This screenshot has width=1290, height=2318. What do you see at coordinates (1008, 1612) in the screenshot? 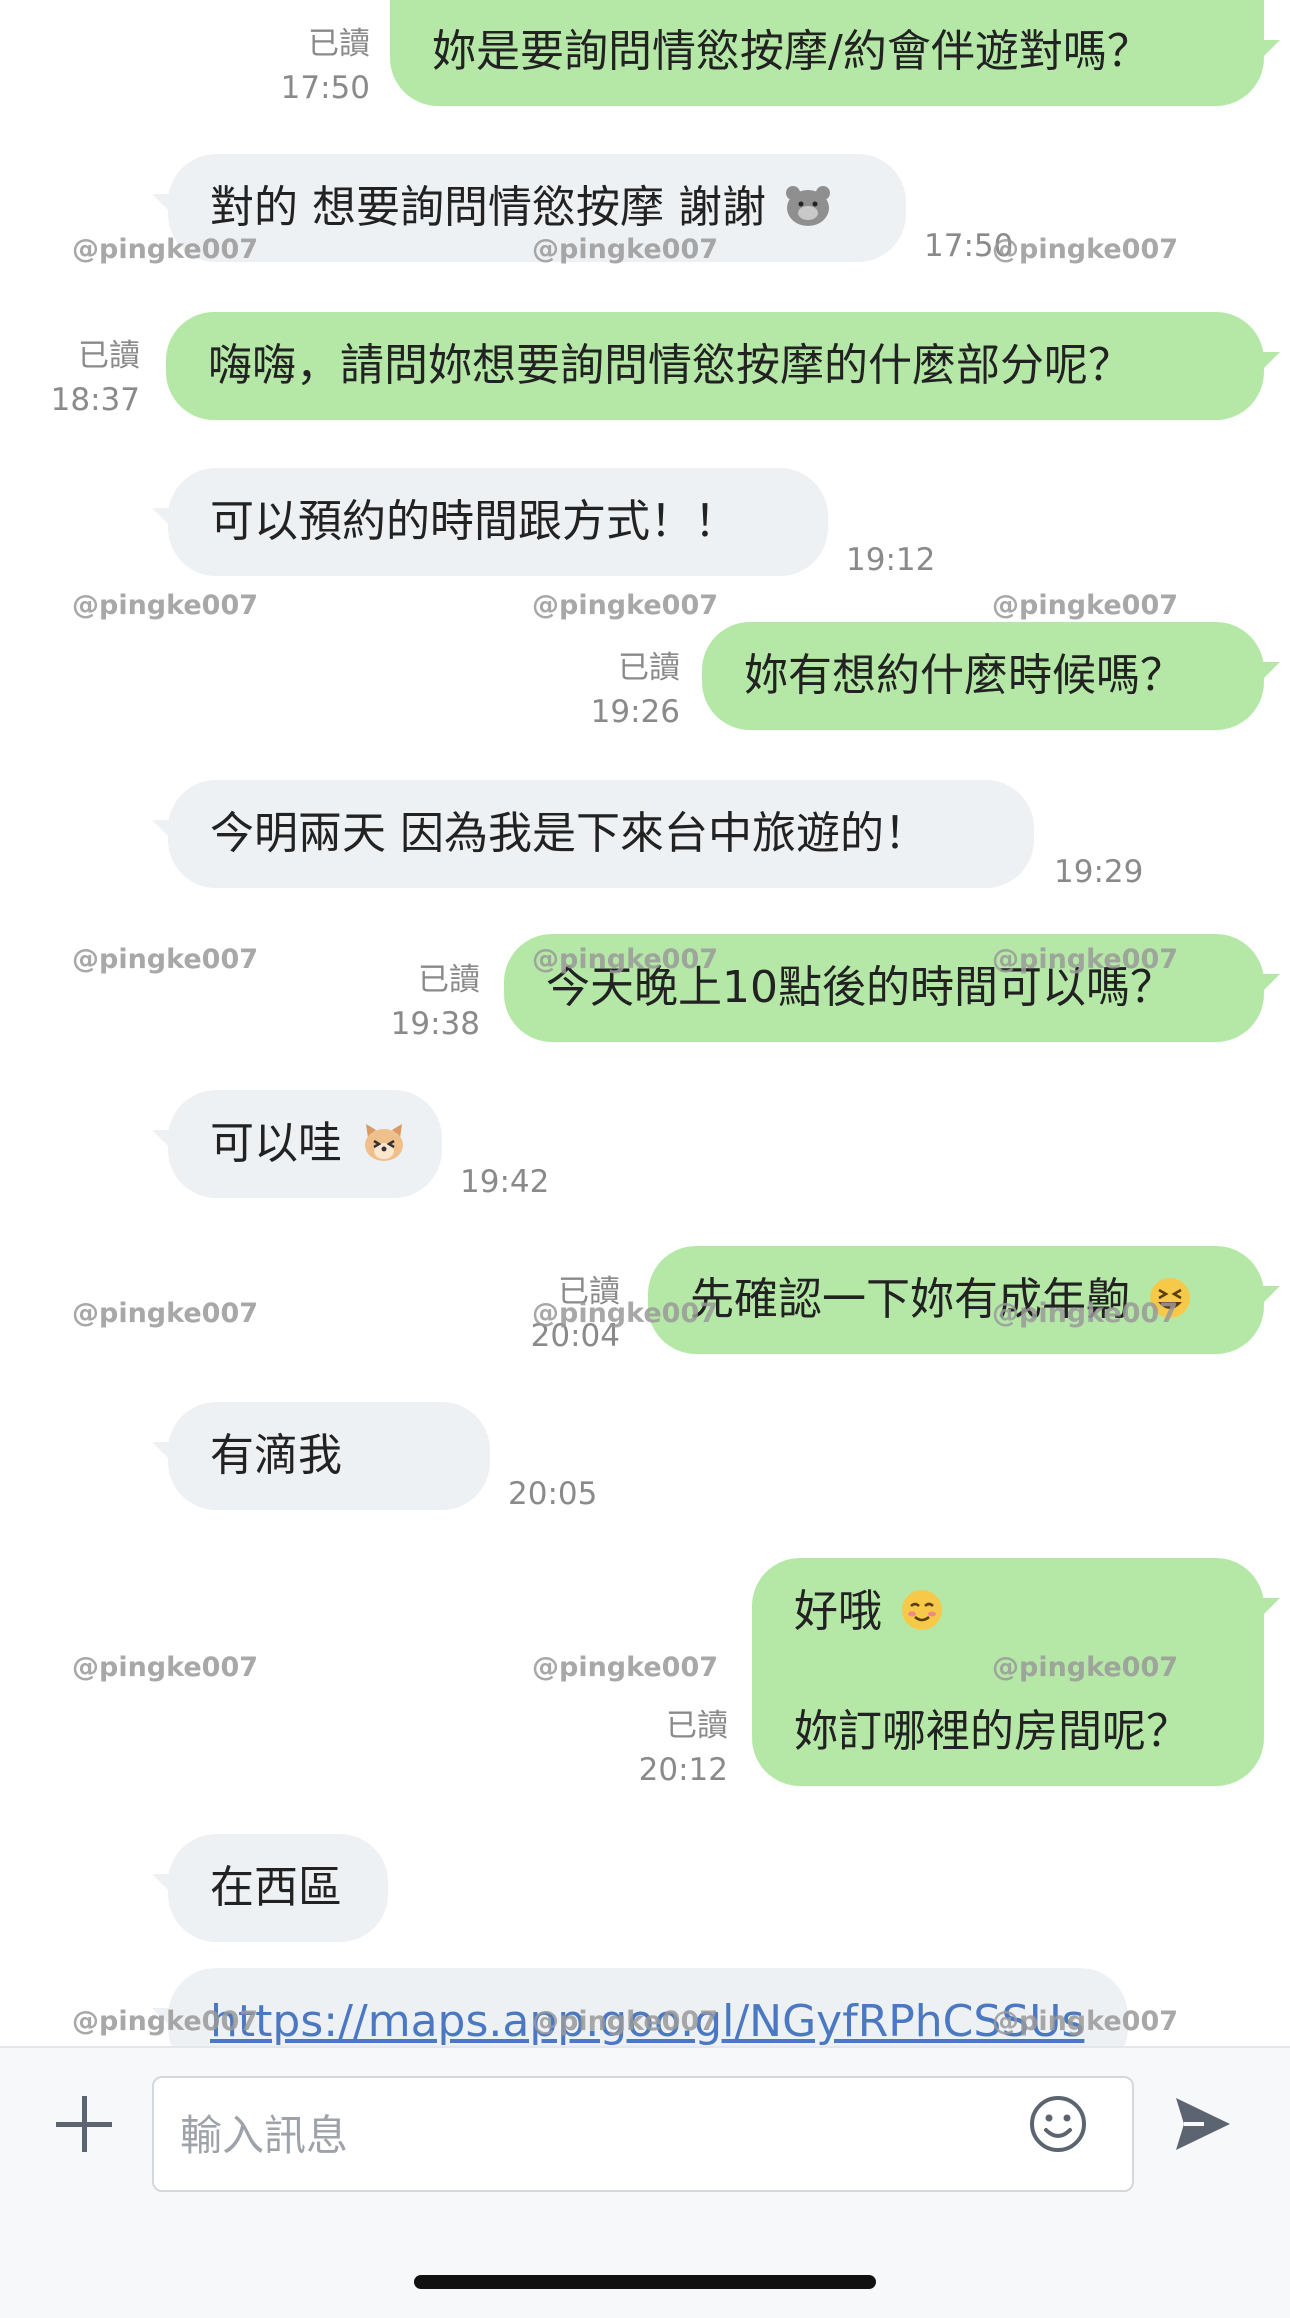
I see `message-line: 好哦` at bounding box center [1008, 1612].